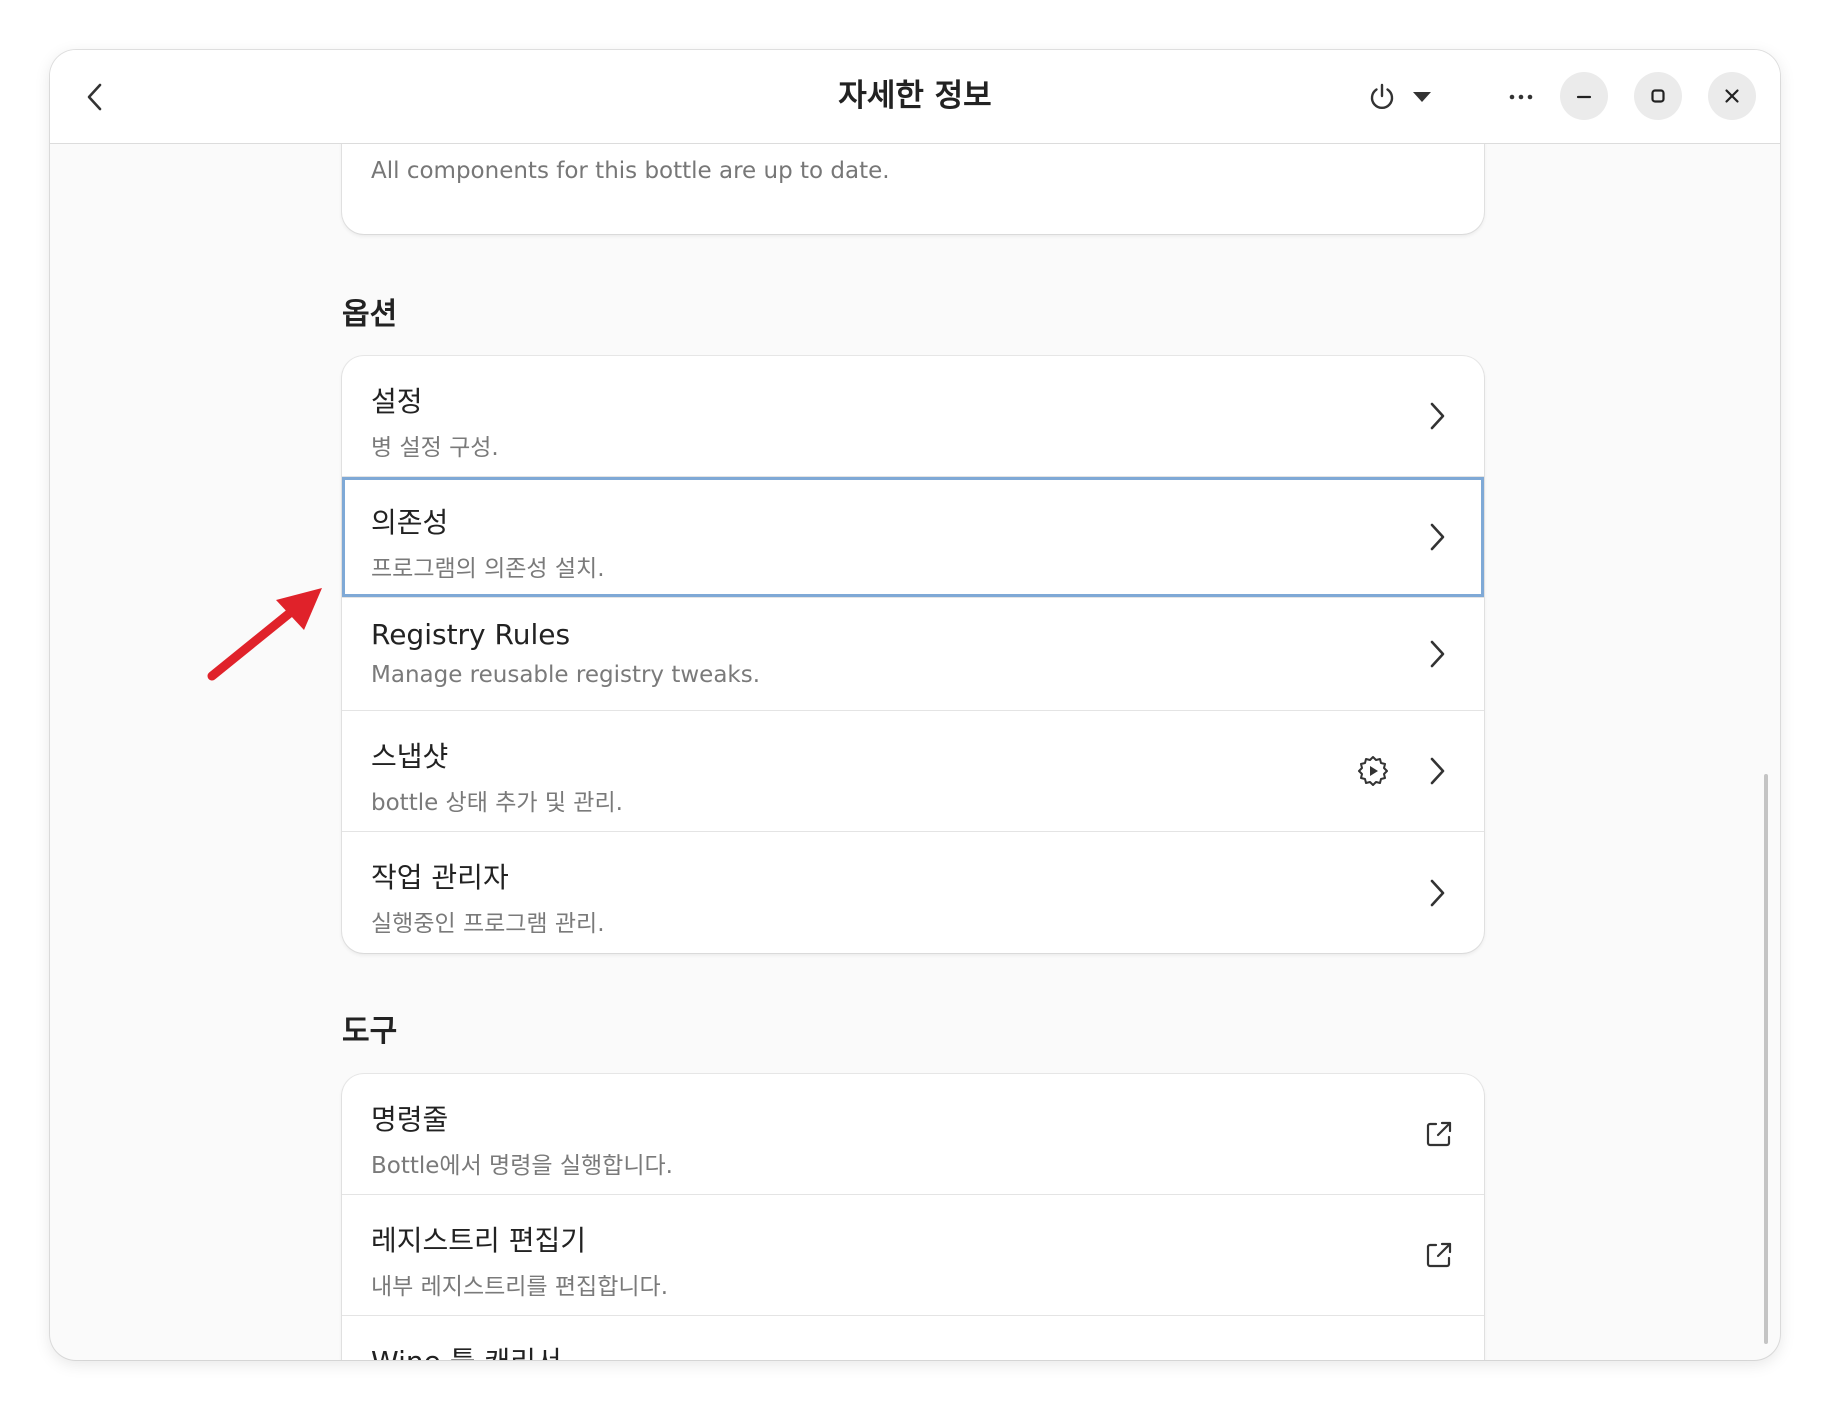 The height and width of the screenshot is (1410, 1826). I want to click on power-icon, so click(1382, 96).